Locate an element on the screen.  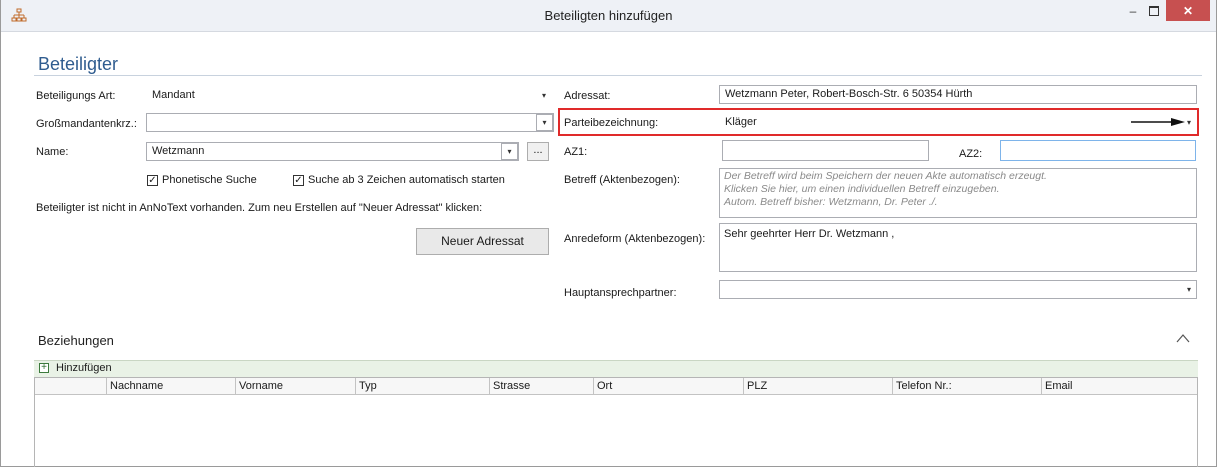
grossmandant-combo is located at coordinates (350, 122).